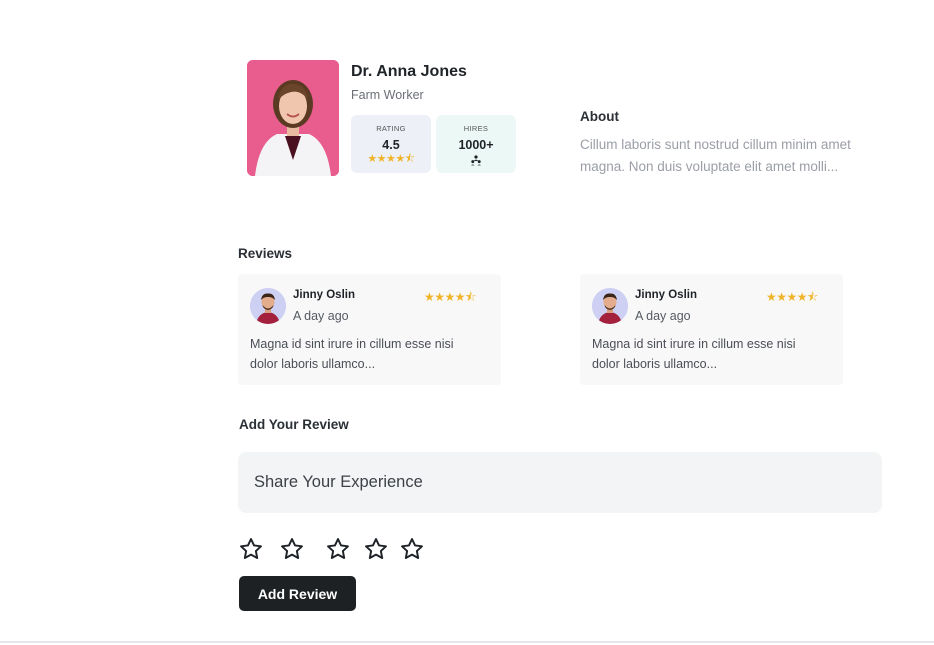 The image size is (934, 645). What do you see at coordinates (293, 118) in the screenshot?
I see `doctor-photo` at bounding box center [293, 118].